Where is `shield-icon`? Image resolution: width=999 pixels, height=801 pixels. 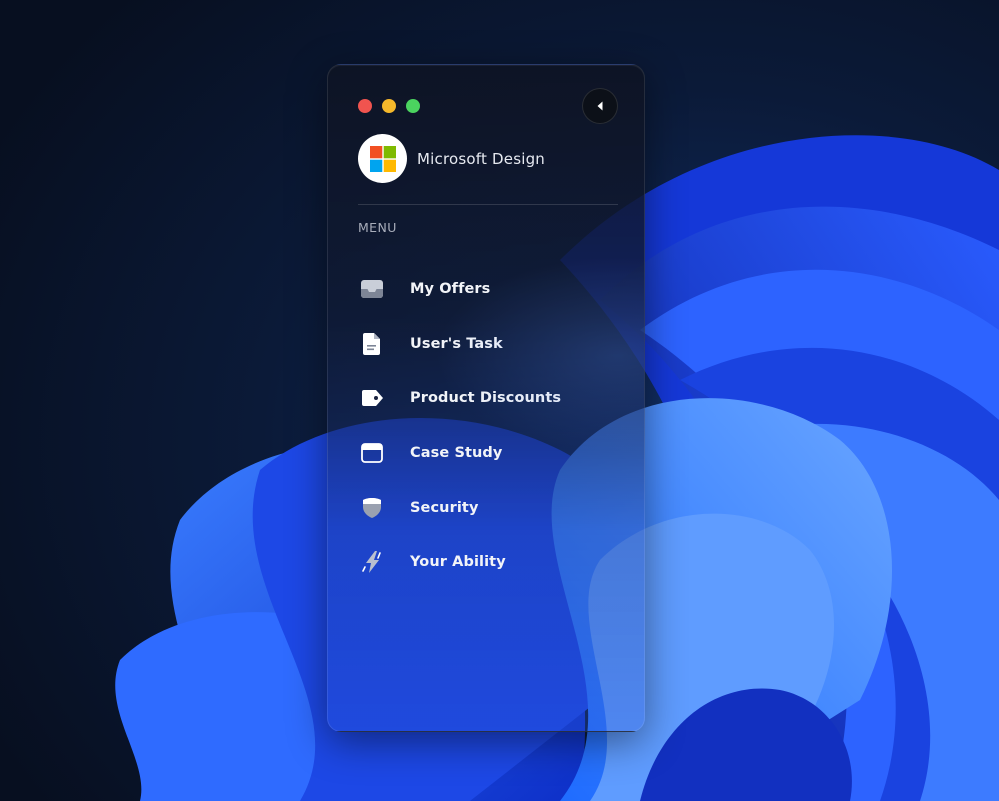 shield-icon is located at coordinates (372, 508).